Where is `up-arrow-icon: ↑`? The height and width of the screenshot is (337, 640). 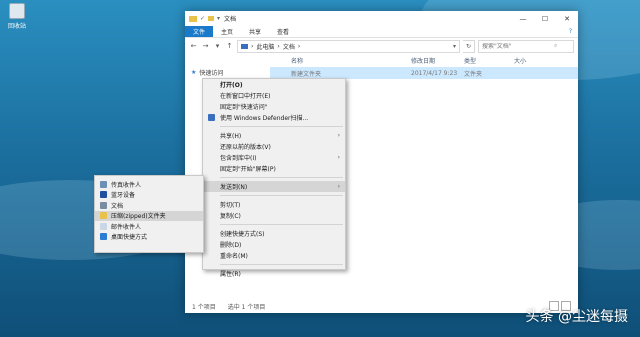 up-arrow-icon: ↑ is located at coordinates (229, 46).